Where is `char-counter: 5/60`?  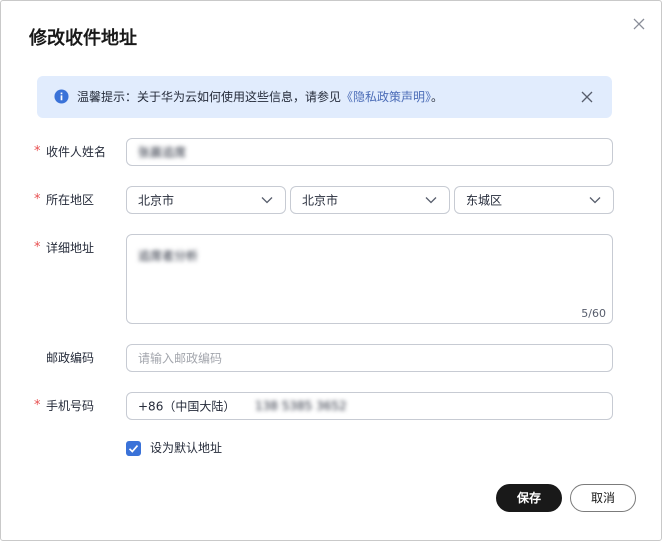
char-counter: 5/60 is located at coordinates (593, 313).